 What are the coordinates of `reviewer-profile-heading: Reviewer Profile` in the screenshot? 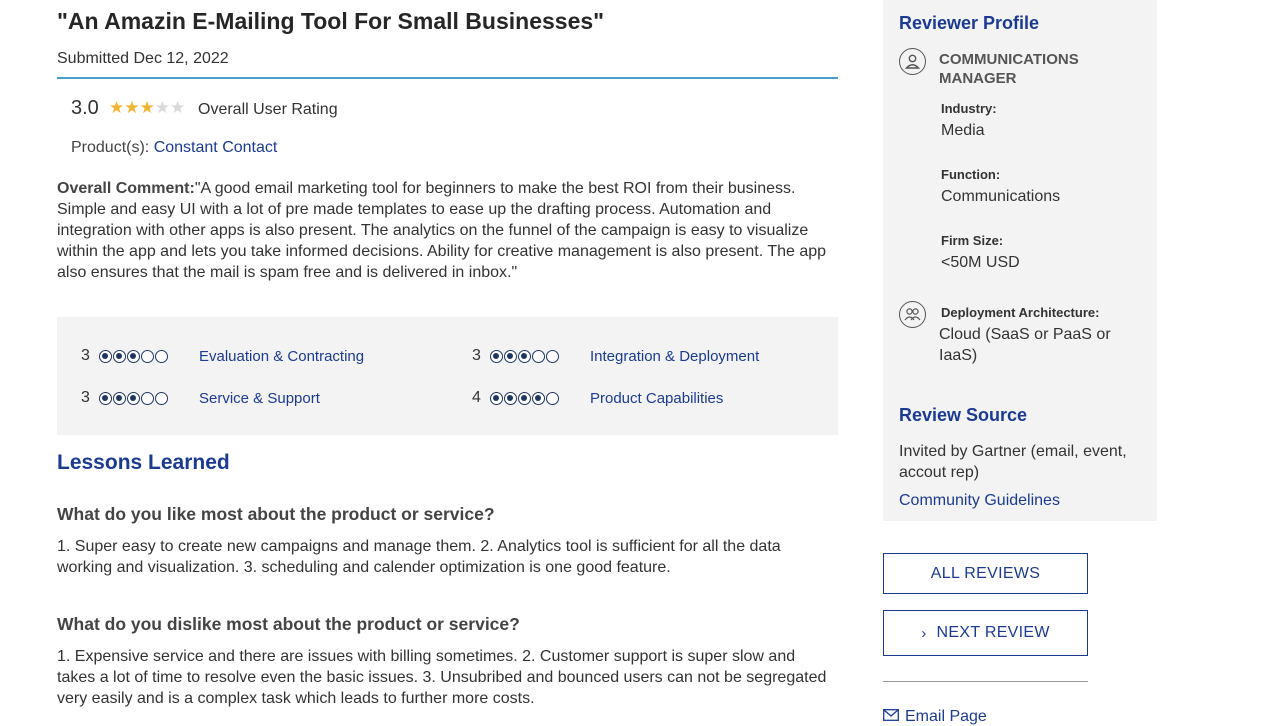 It's located at (969, 23).